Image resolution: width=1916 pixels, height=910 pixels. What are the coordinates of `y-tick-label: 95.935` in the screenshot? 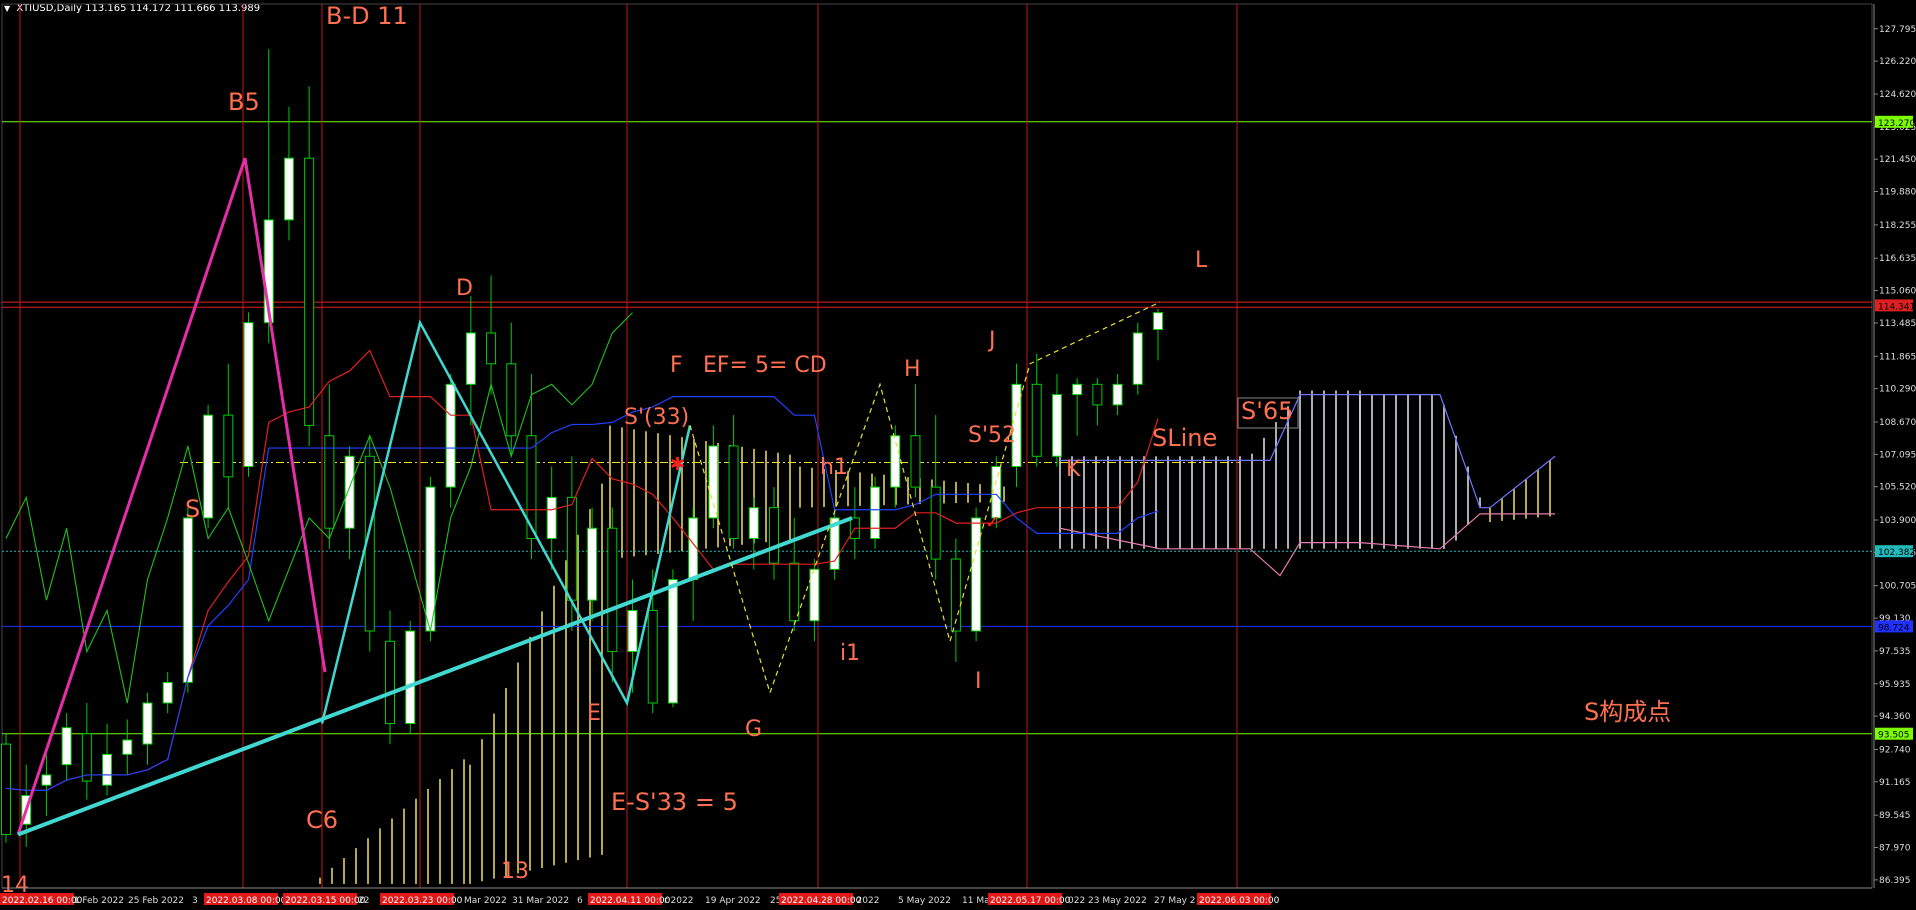 It's located at (1895, 685).